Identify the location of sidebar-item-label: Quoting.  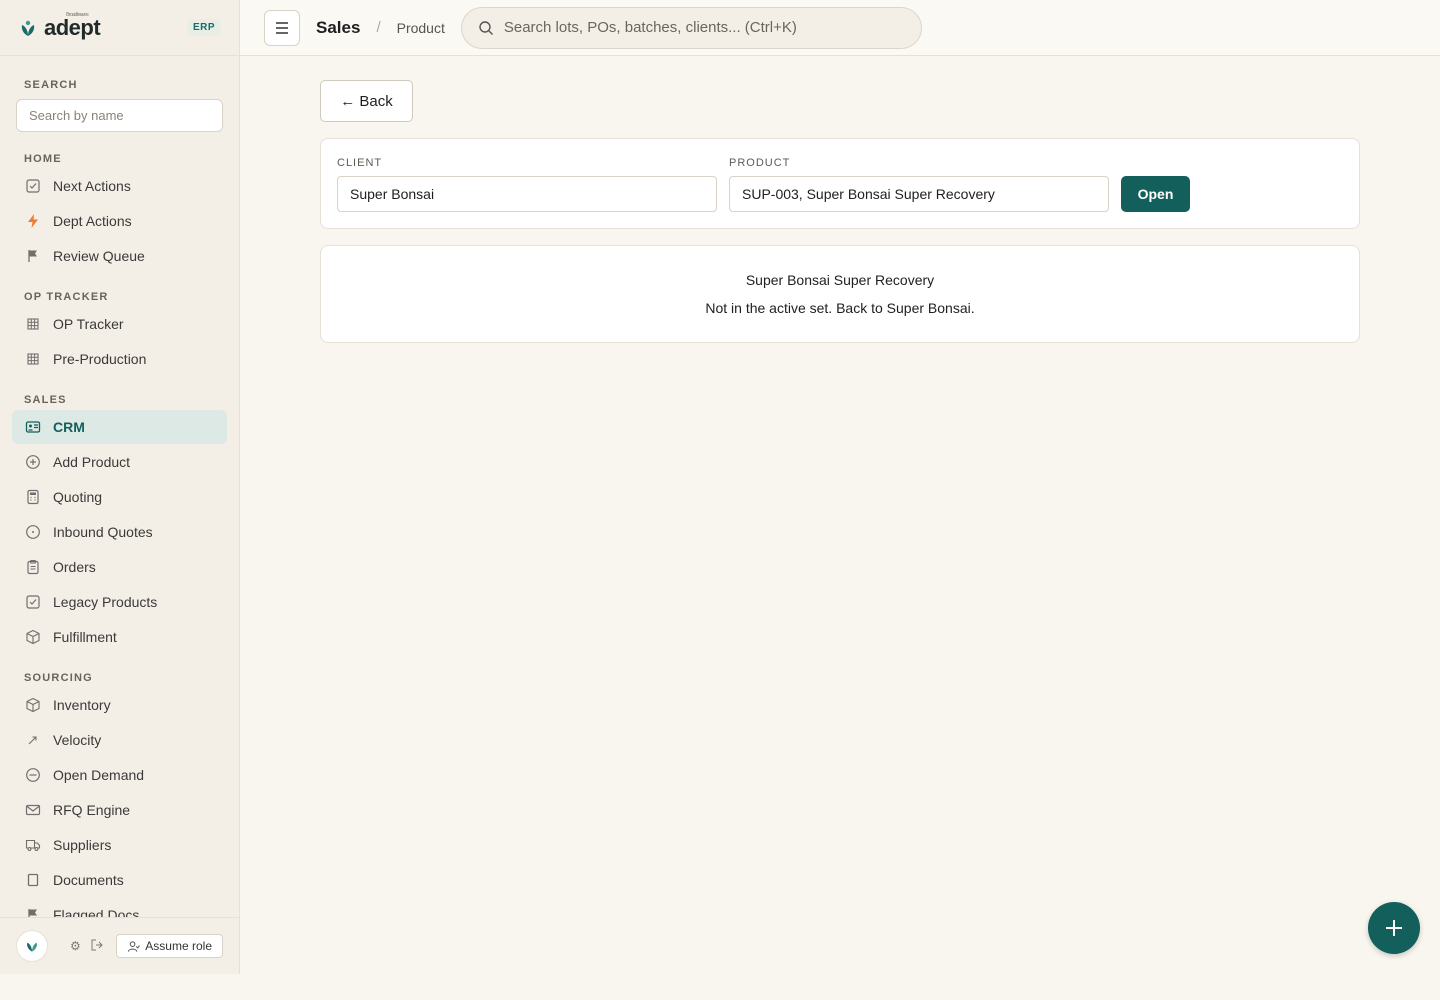
(78, 497).